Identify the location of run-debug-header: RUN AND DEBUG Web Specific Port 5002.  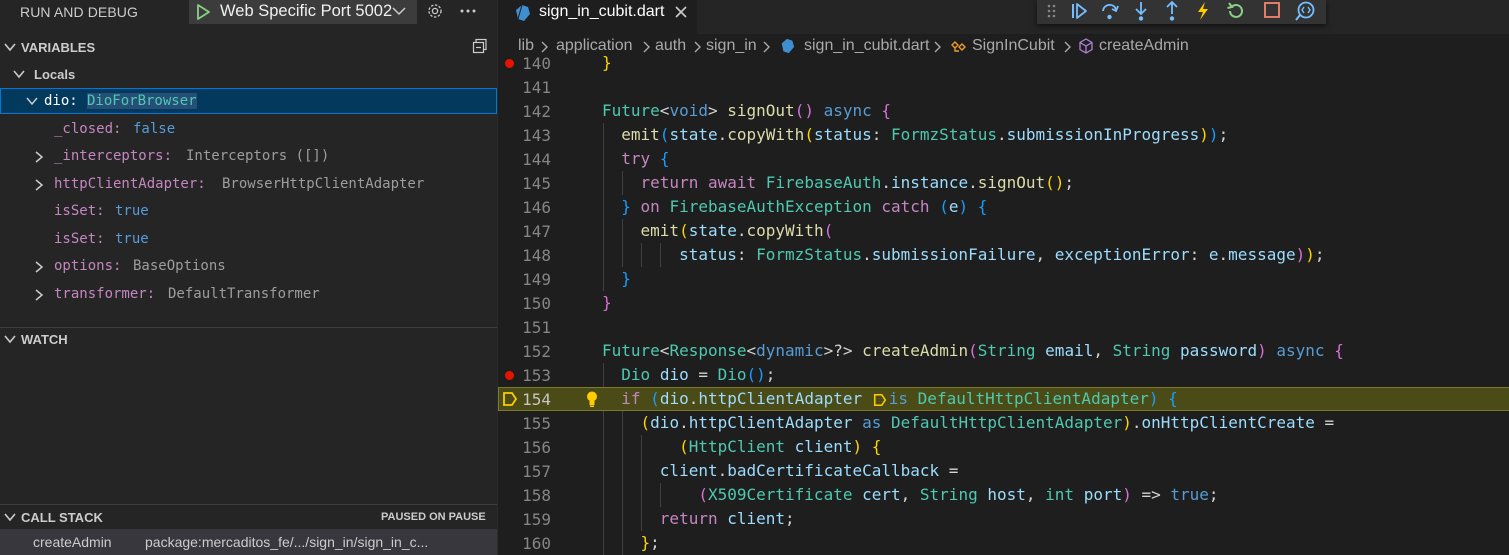
(248, 12).